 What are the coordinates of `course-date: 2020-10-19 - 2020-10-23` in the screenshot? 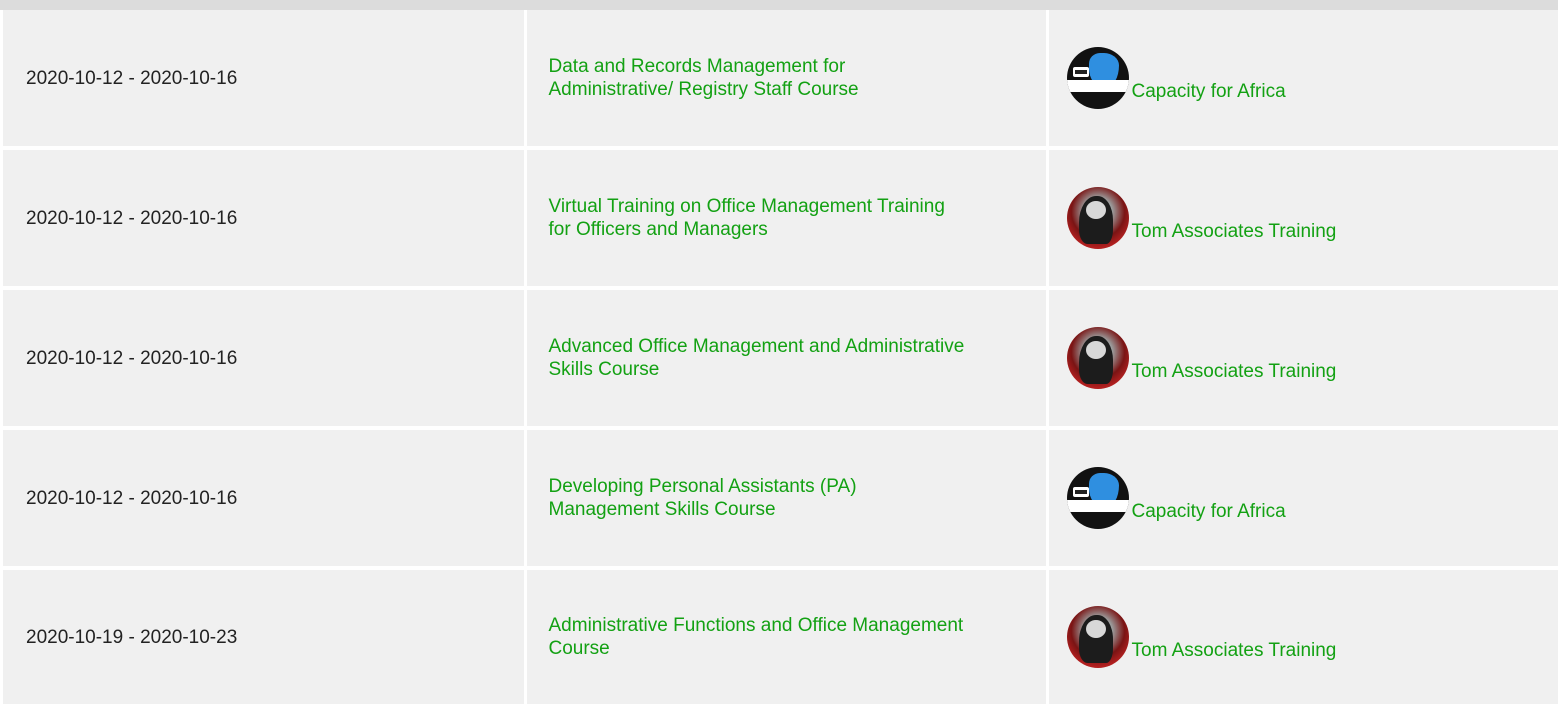 It's located at (265, 636).